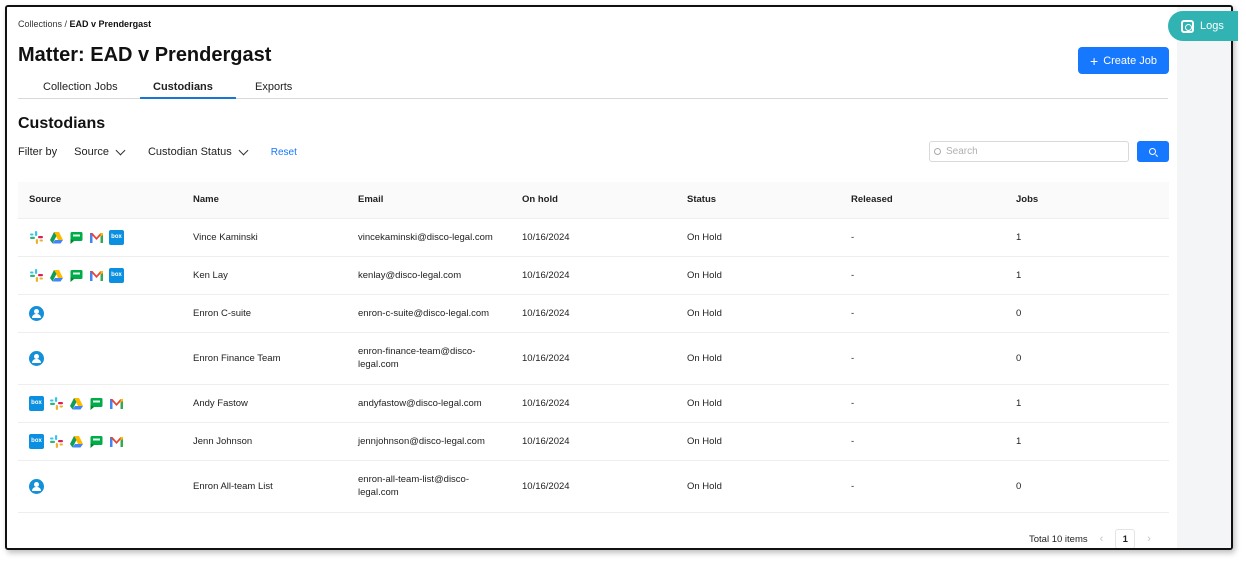  I want to click on logs-label: Logs, so click(1212, 26).